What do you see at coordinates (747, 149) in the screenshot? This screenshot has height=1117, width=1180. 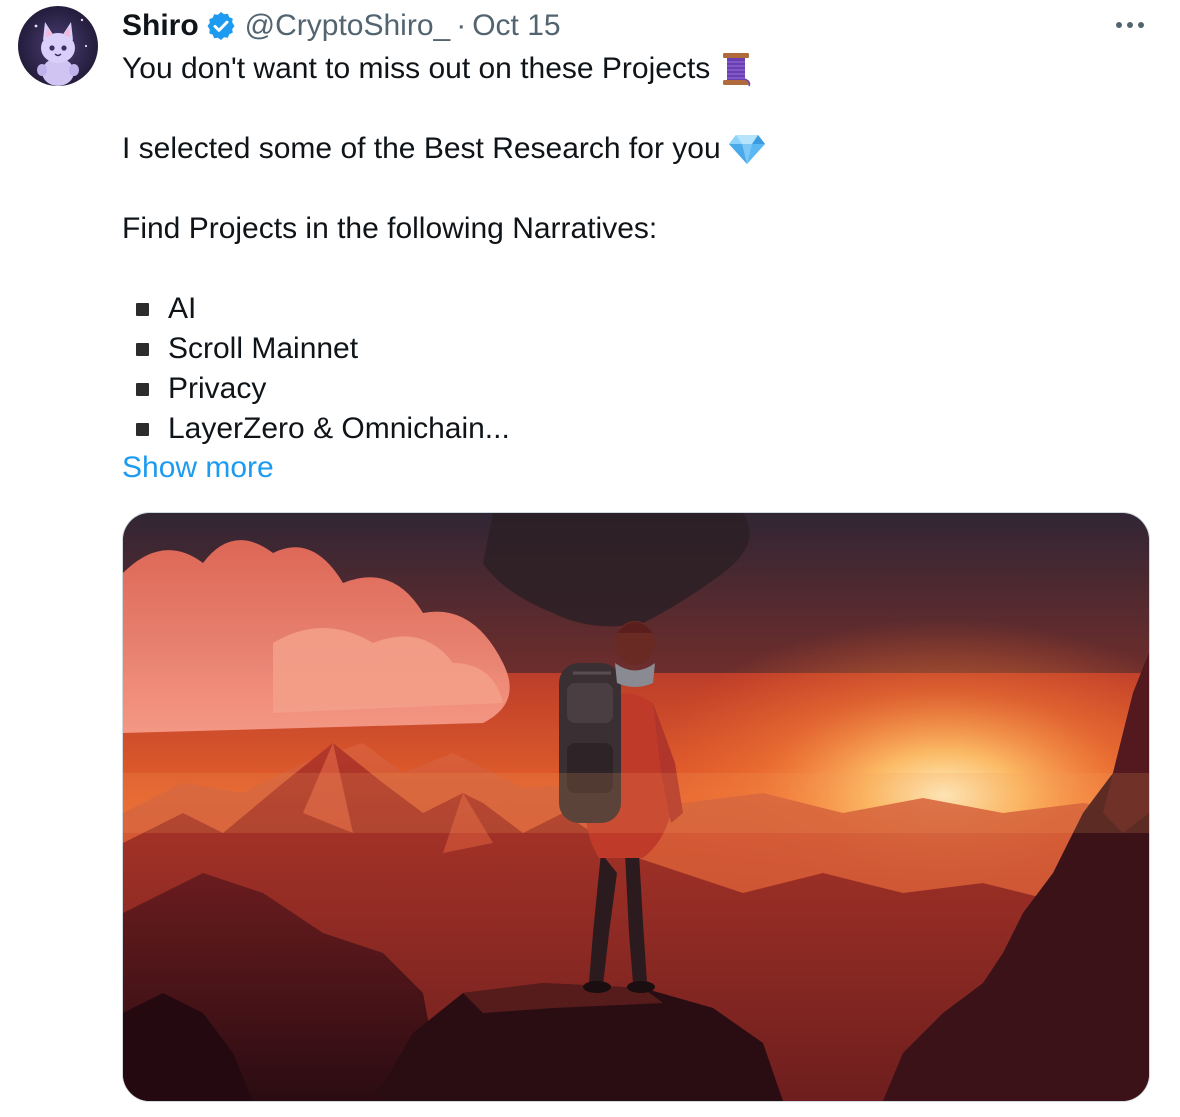 I see `gem-stone-icon` at bounding box center [747, 149].